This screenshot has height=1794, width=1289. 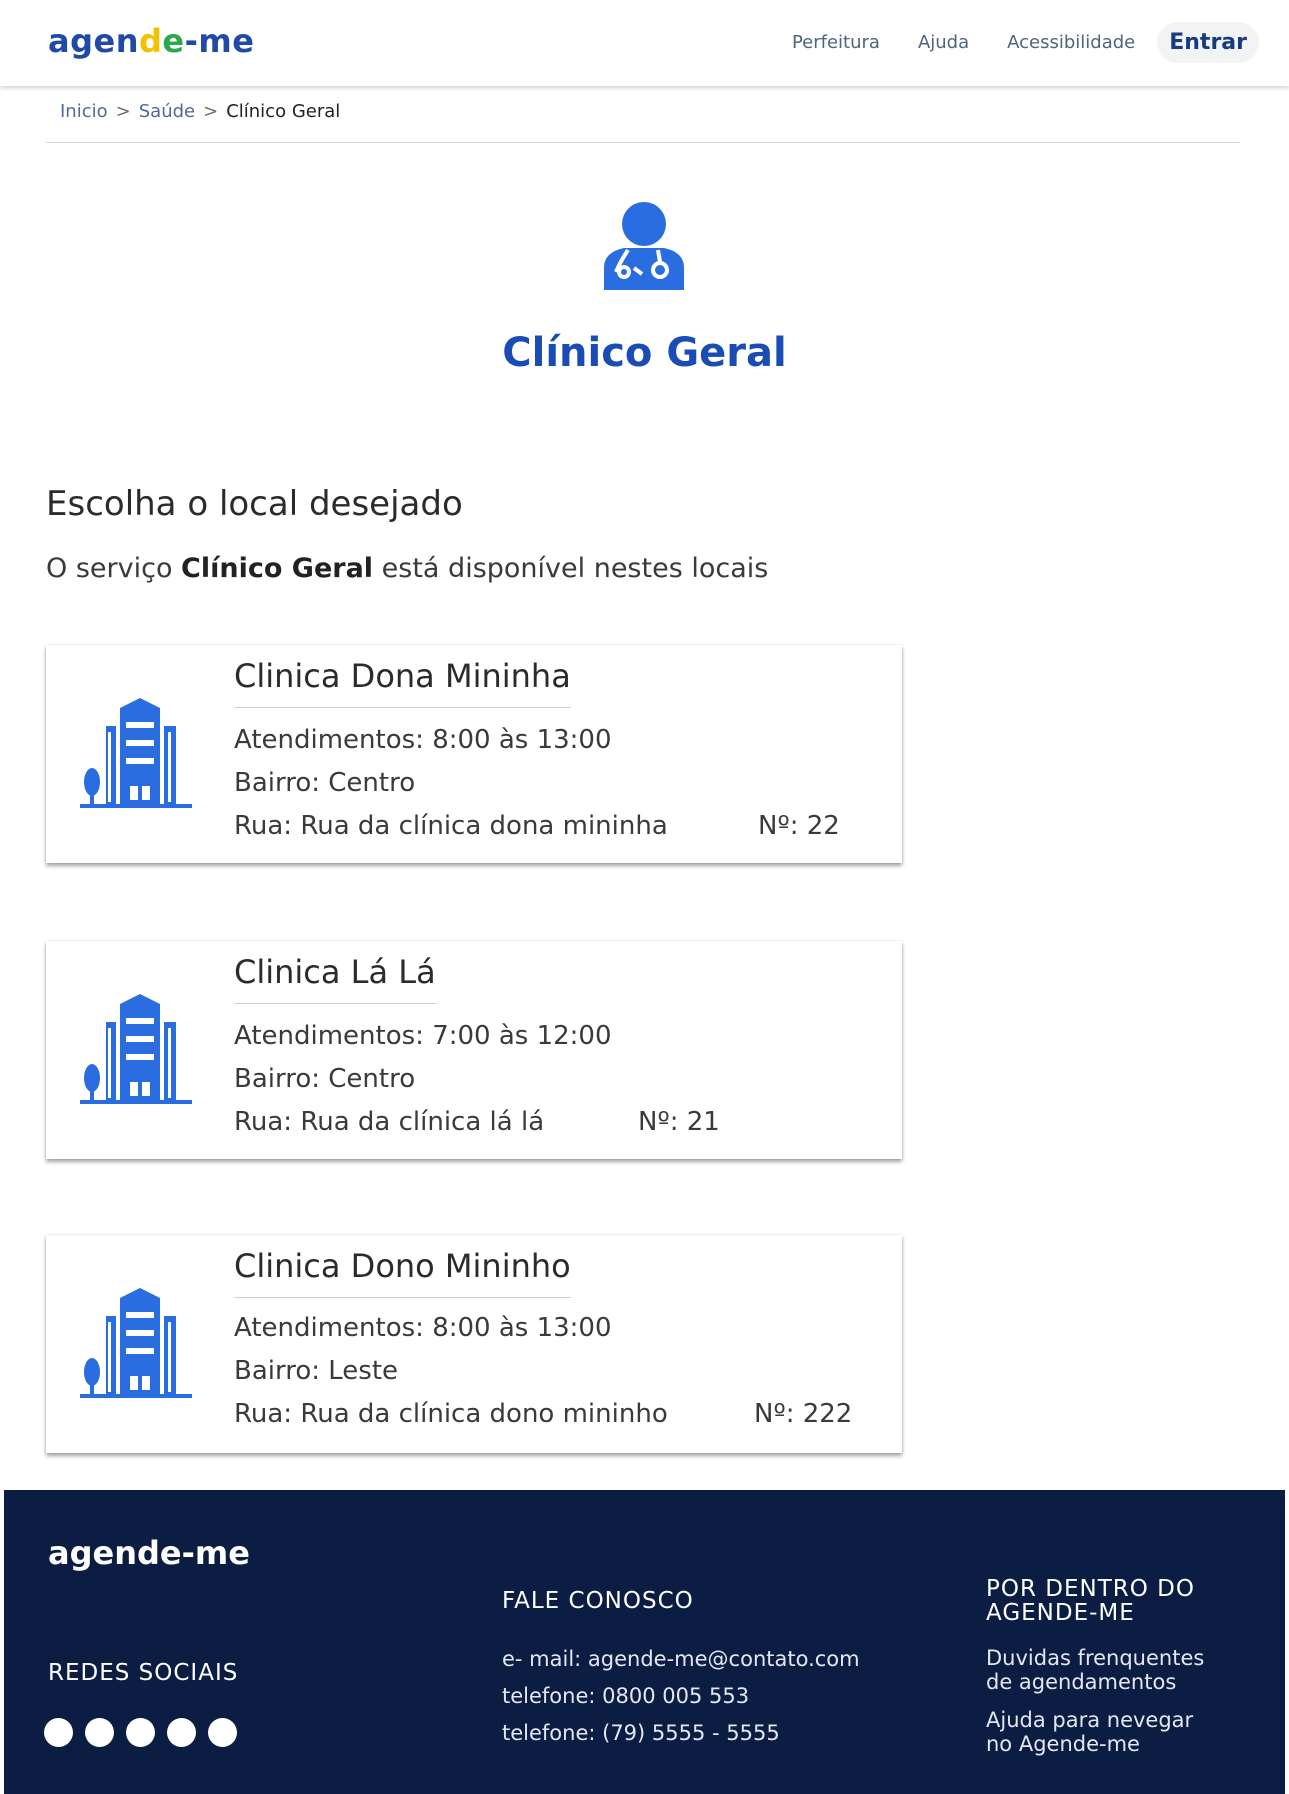 I want to click on logo-text-2: d, so click(x=150, y=41).